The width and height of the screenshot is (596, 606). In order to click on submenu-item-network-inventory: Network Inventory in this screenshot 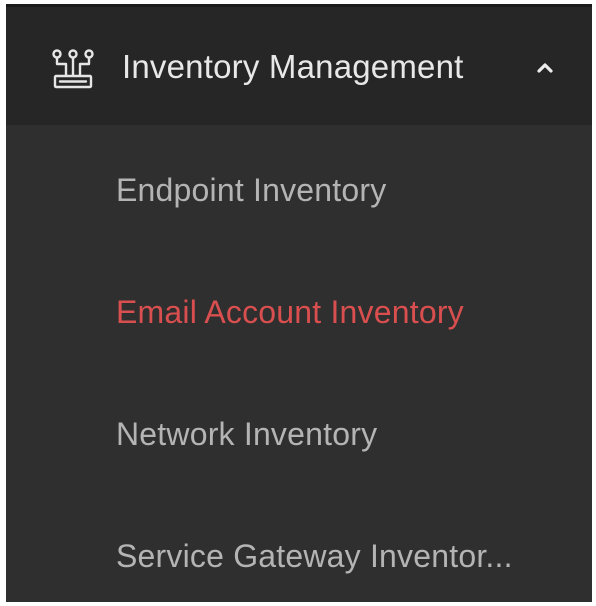, I will do `click(351, 434)`.